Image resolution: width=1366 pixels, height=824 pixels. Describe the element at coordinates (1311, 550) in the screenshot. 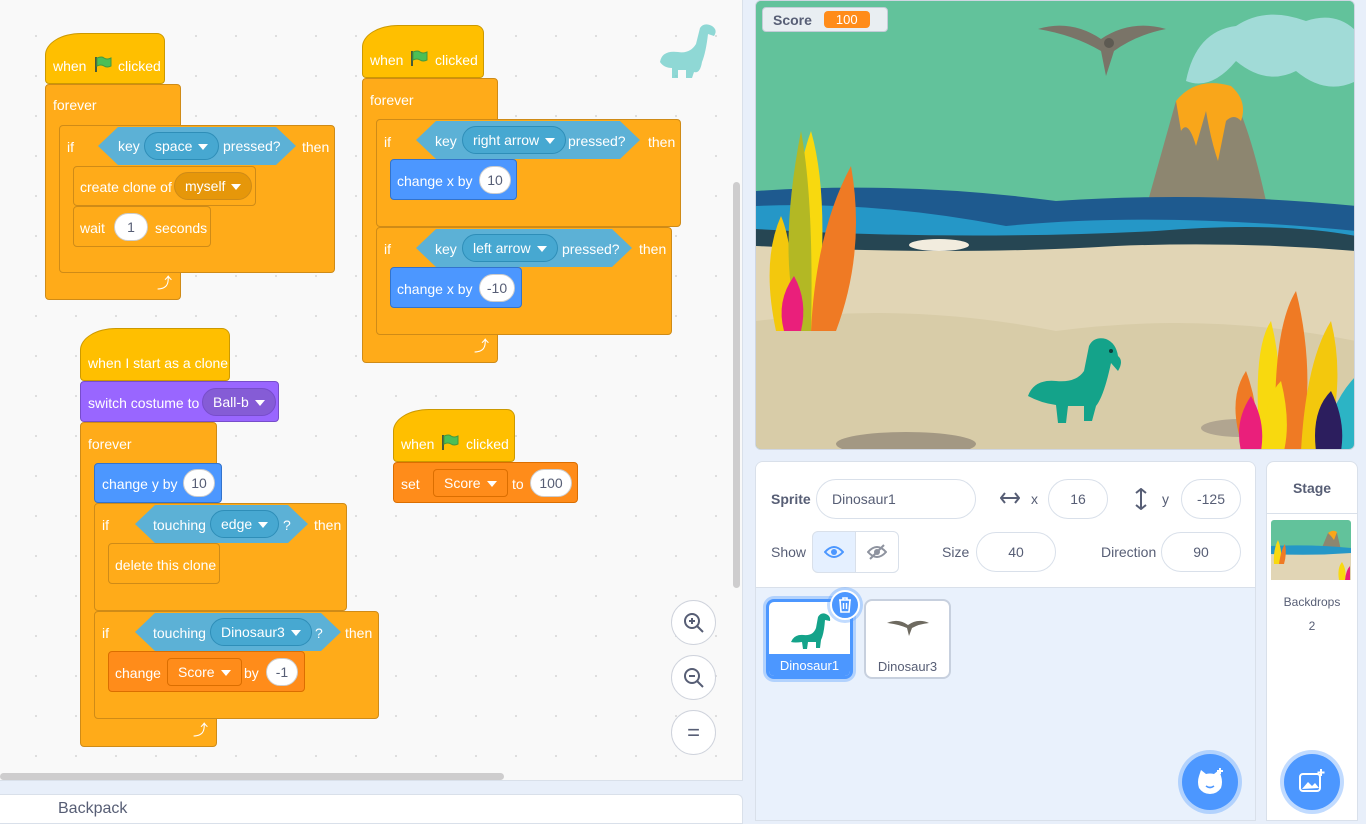

I see `backdrop-thumbnail` at that location.